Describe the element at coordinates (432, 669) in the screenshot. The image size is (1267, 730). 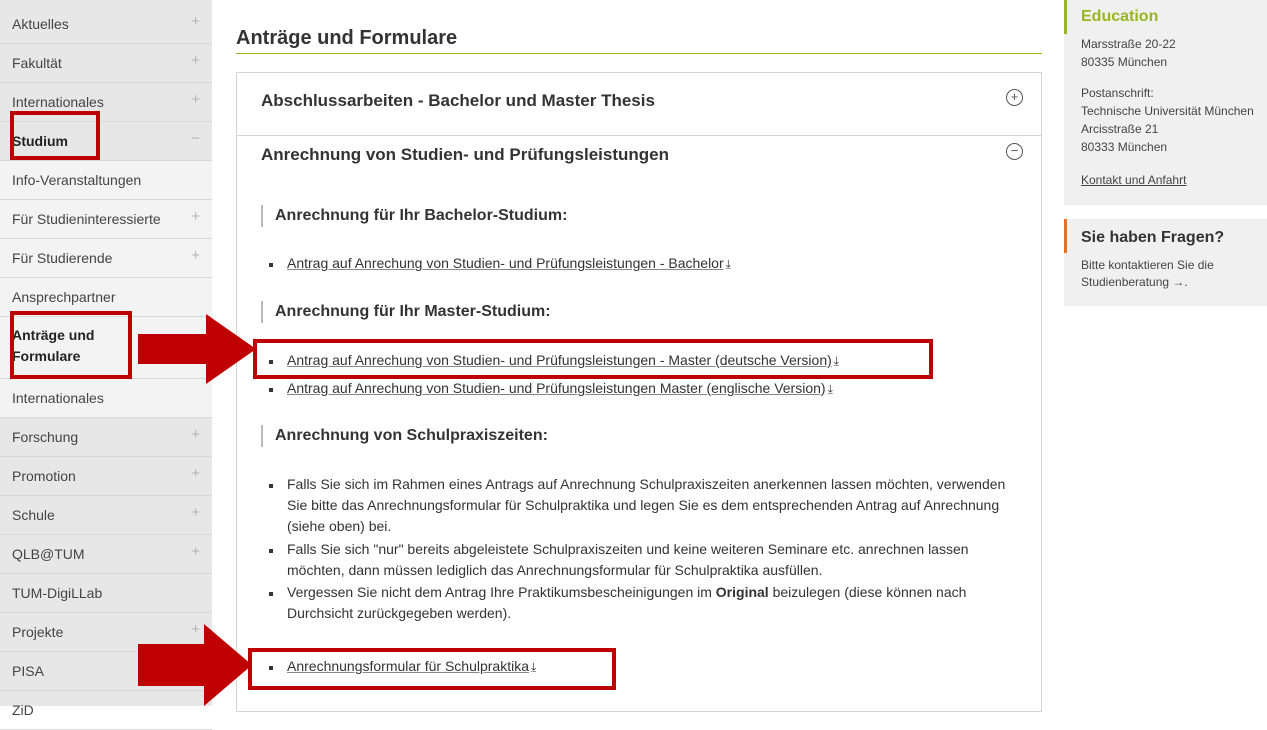
I see `highlight-schulpraktika-link` at that location.